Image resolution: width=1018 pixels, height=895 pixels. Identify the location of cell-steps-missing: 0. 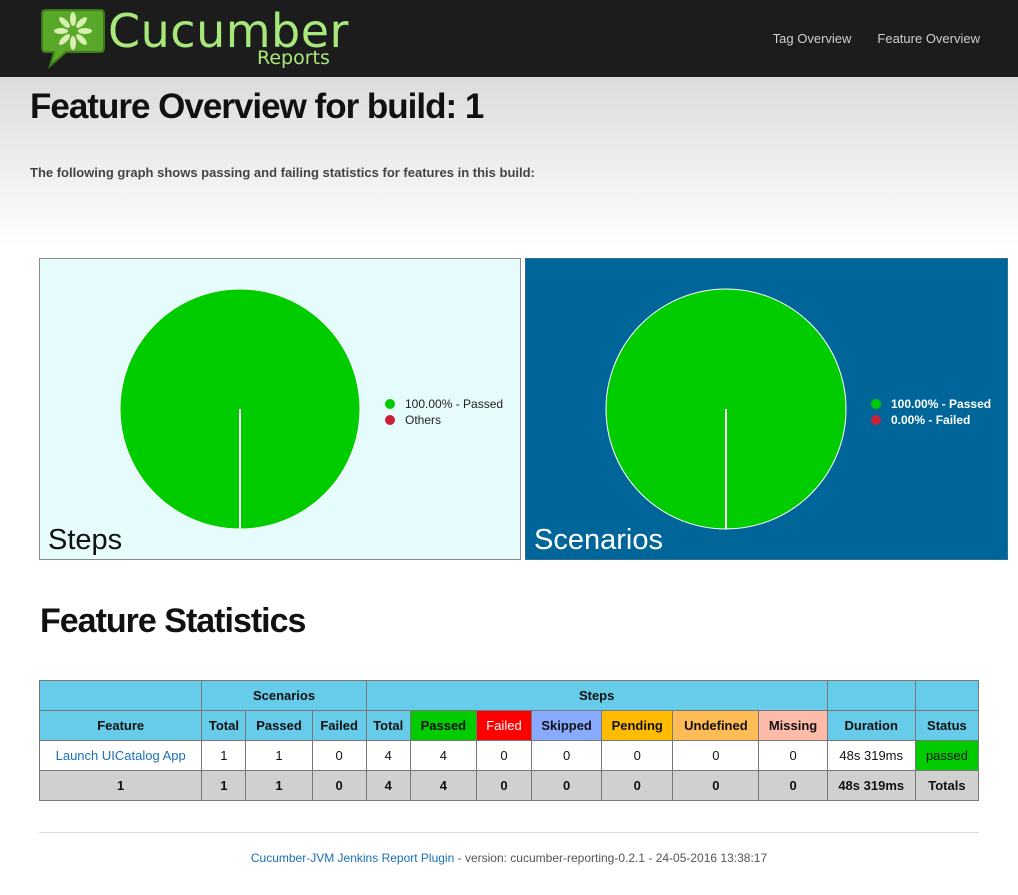
(793, 755).